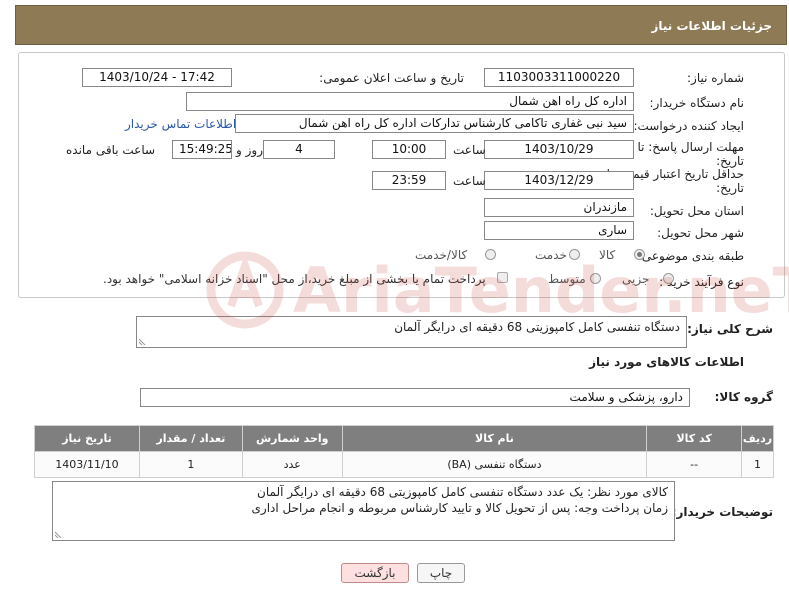  Describe the element at coordinates (87, 438) in the screenshot. I see `col-date-header: تاریخ نیاز` at that location.